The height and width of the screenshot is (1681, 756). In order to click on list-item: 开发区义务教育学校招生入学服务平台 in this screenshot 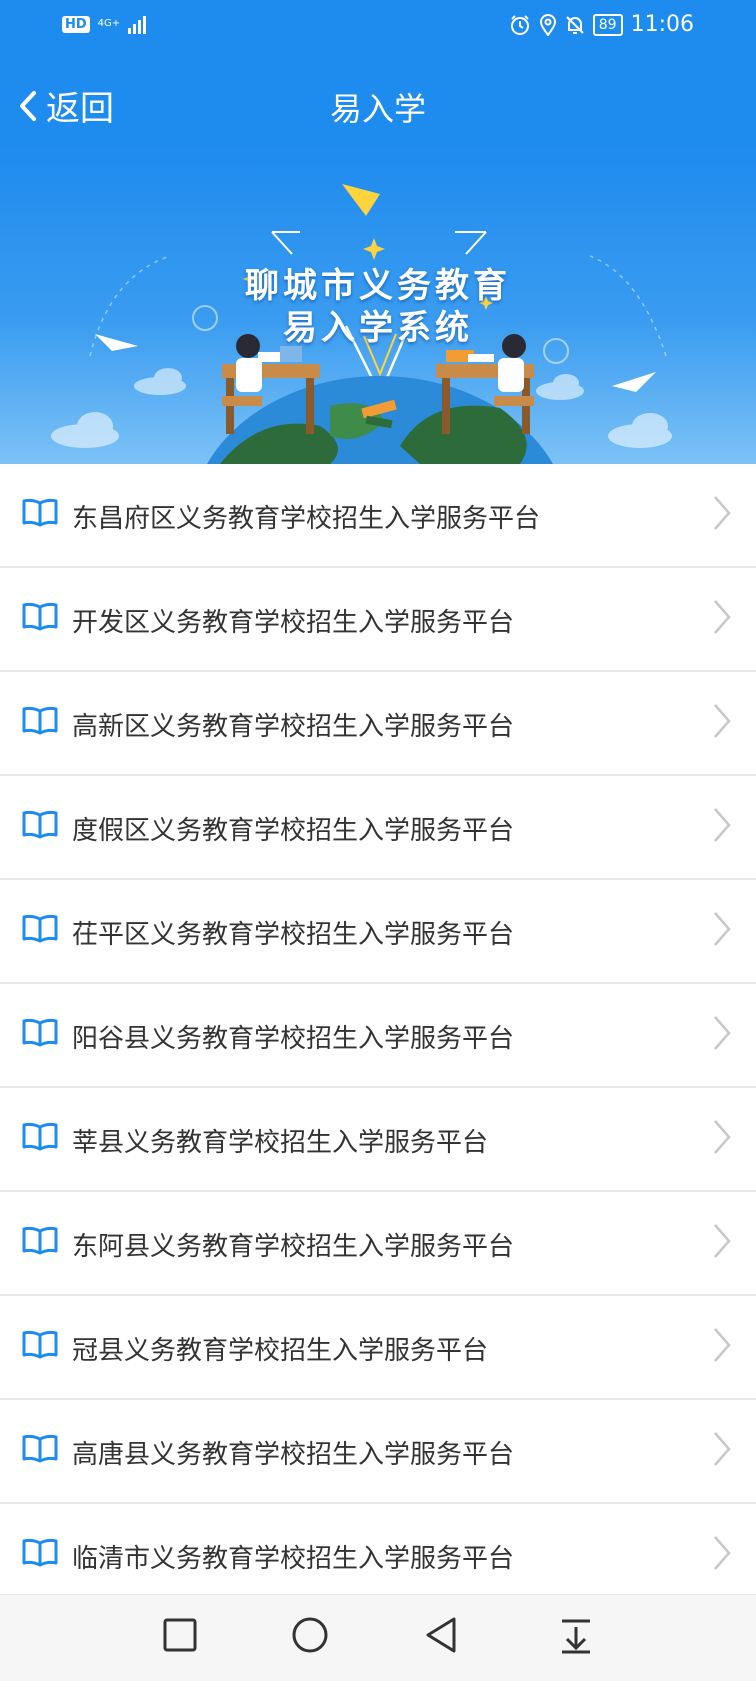, I will do `click(378, 620)`.